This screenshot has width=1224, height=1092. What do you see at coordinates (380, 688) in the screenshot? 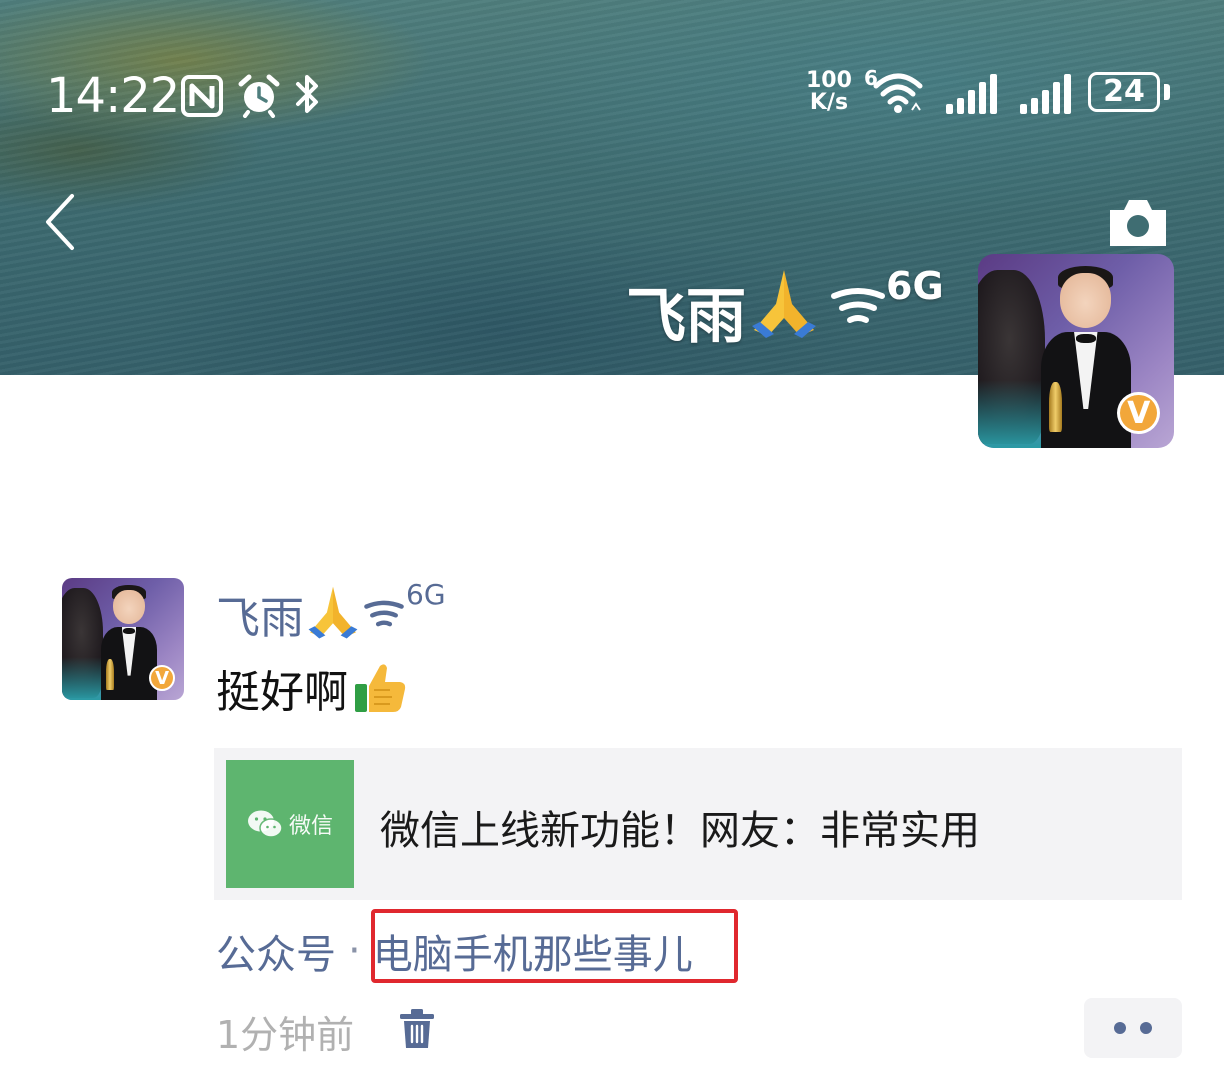
I see `thumbs-up-icon` at bounding box center [380, 688].